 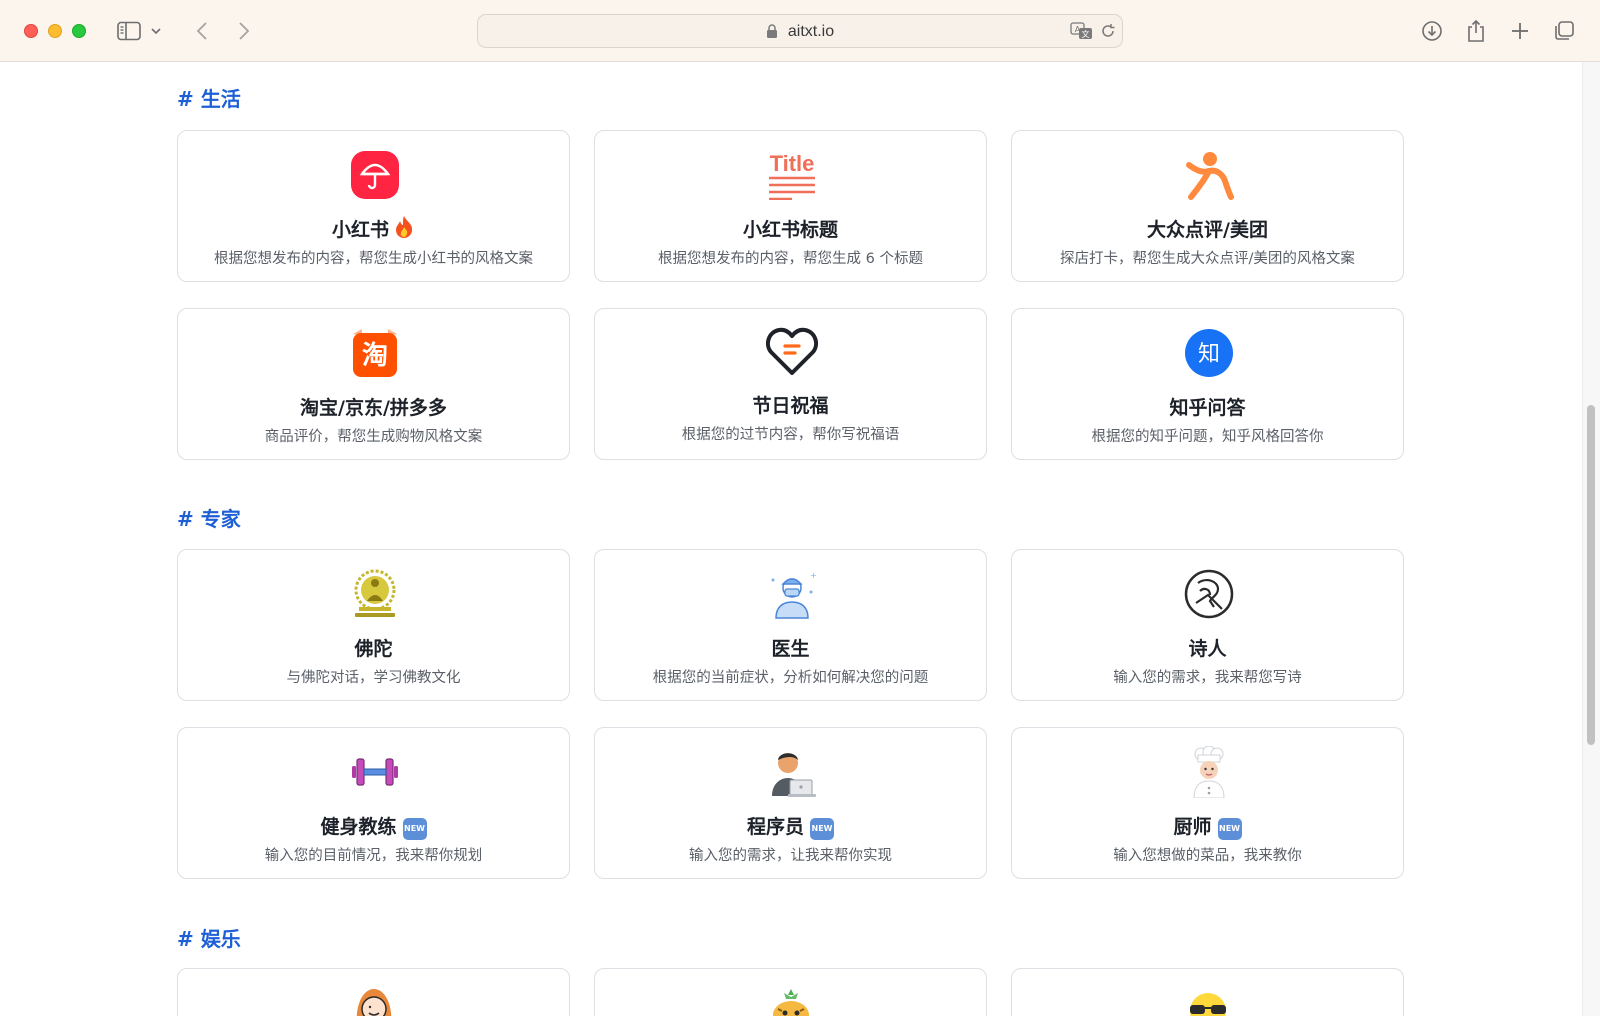 What do you see at coordinates (792, 594) in the screenshot?
I see `doctor-icon: +` at bounding box center [792, 594].